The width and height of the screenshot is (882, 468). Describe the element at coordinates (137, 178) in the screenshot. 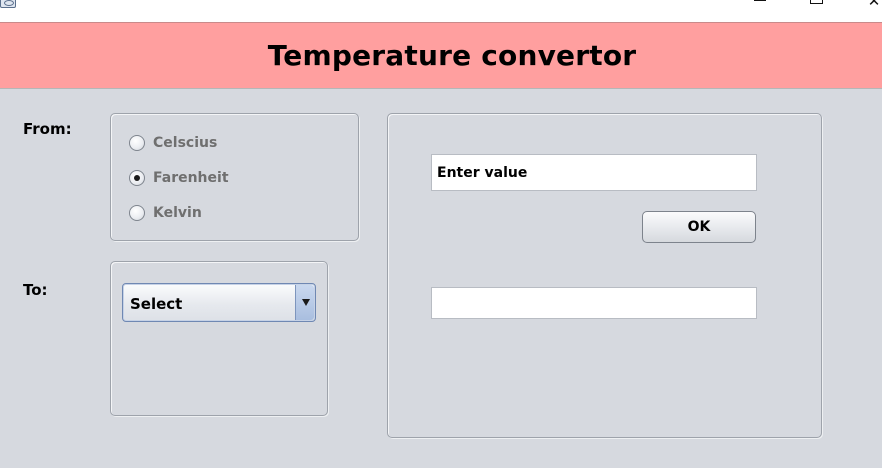

I see `radio-button-selected` at that location.